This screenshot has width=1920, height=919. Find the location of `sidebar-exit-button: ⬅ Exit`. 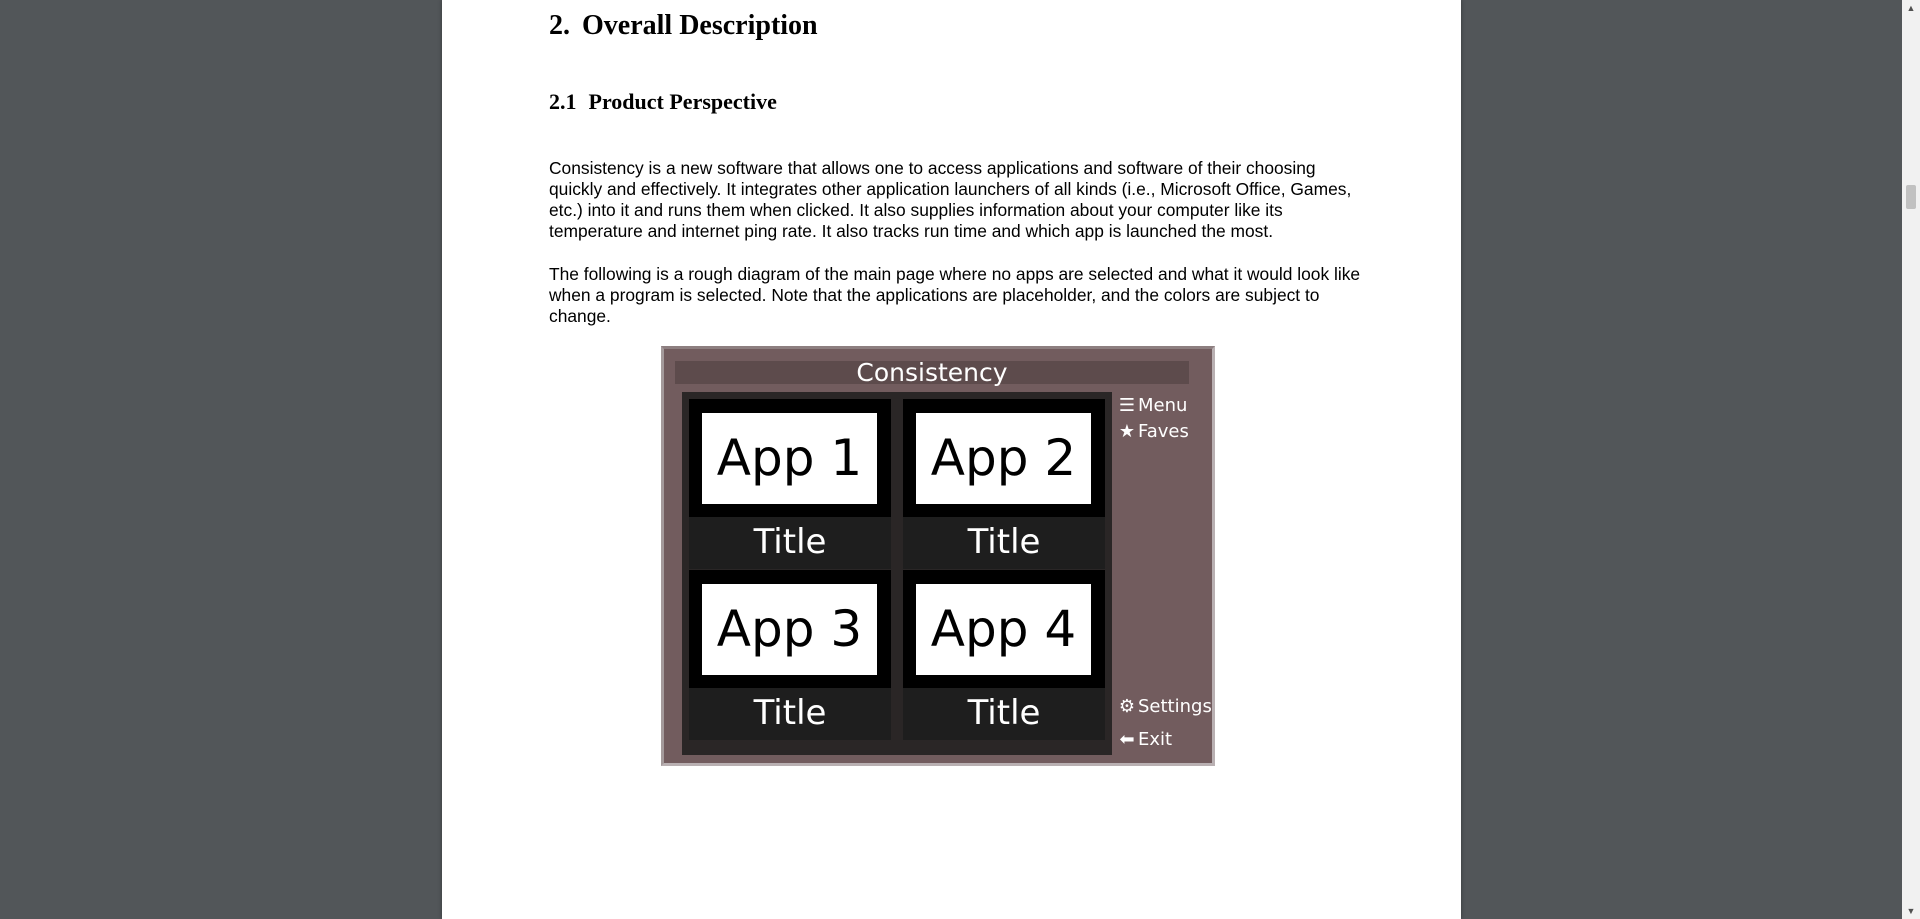

sidebar-exit-button: ⬅ Exit is located at coordinates (1144, 740).